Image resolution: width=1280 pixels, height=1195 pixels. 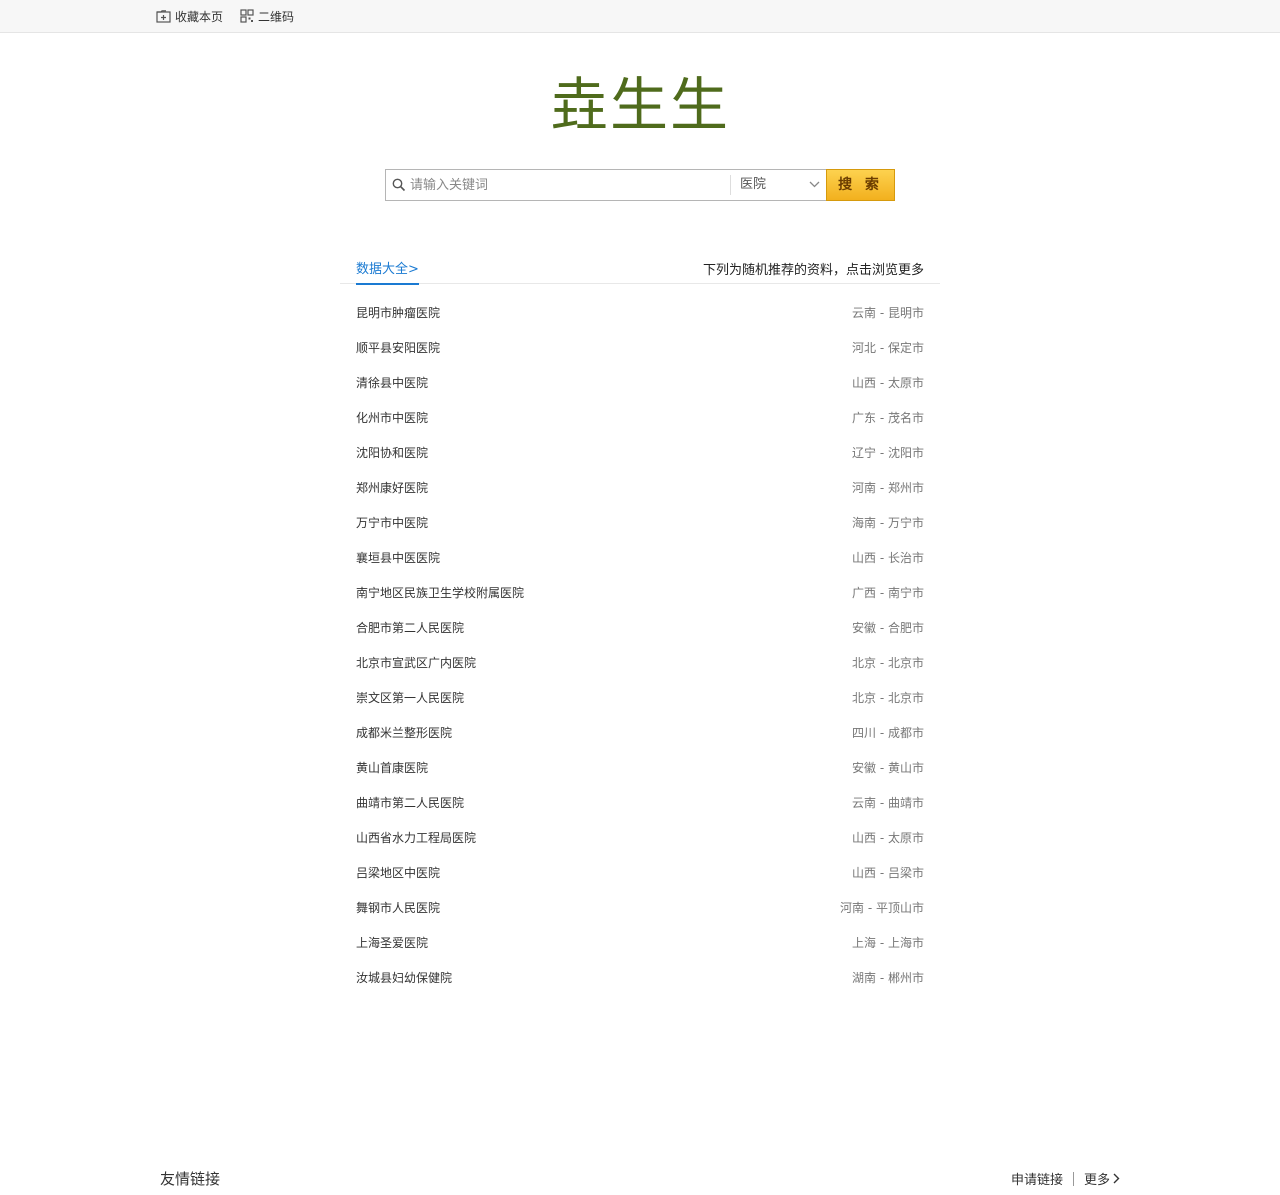 I want to click on apply-link: 申请链接, so click(x=1037, y=1178).